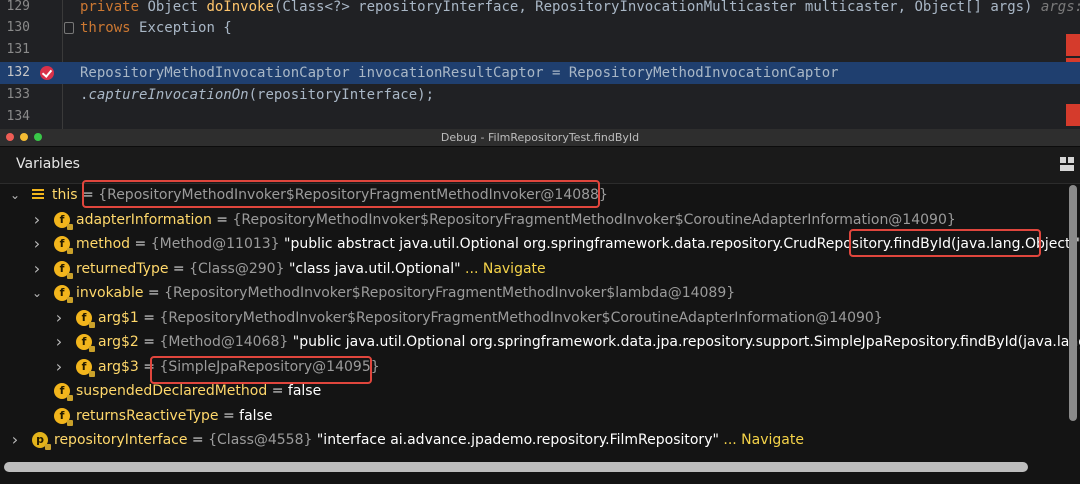 The height and width of the screenshot is (484, 1080). I want to click on code-token: private, so click(114, 7).